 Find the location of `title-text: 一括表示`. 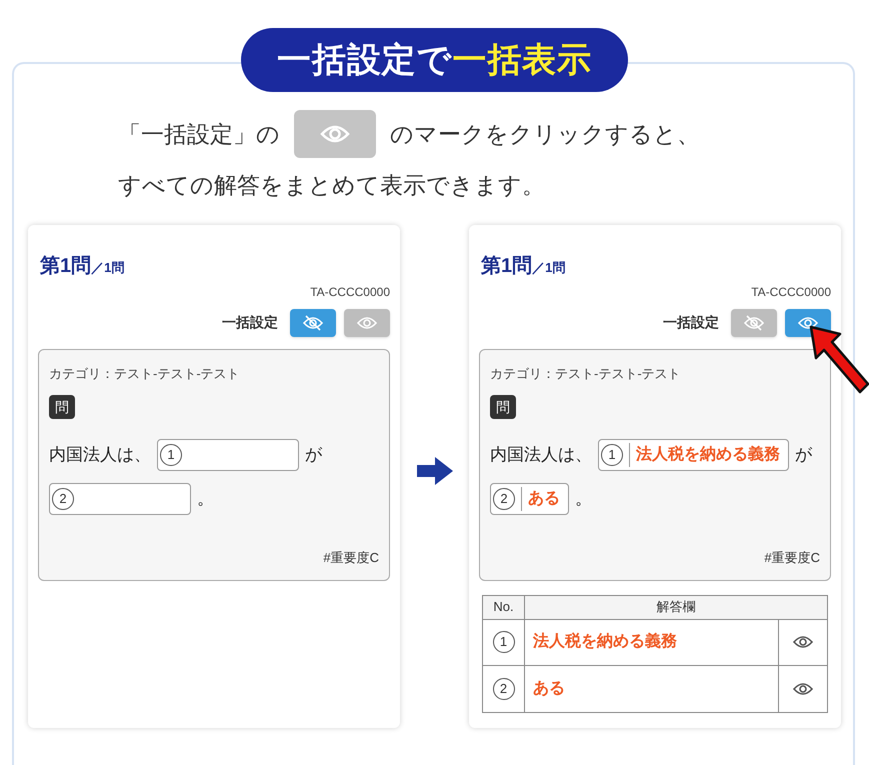

title-text: 一括表示 is located at coordinates (522, 60).